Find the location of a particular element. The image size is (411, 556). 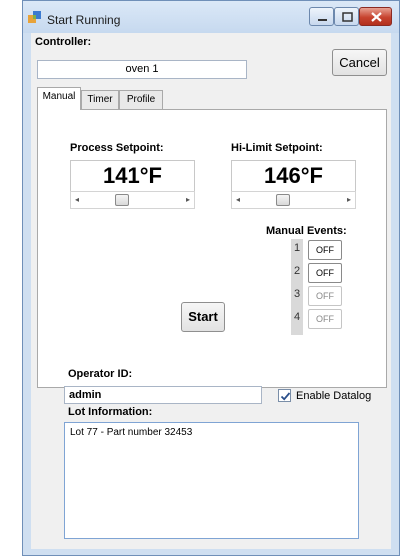

event-2-toggle: OFF is located at coordinates (325, 273).